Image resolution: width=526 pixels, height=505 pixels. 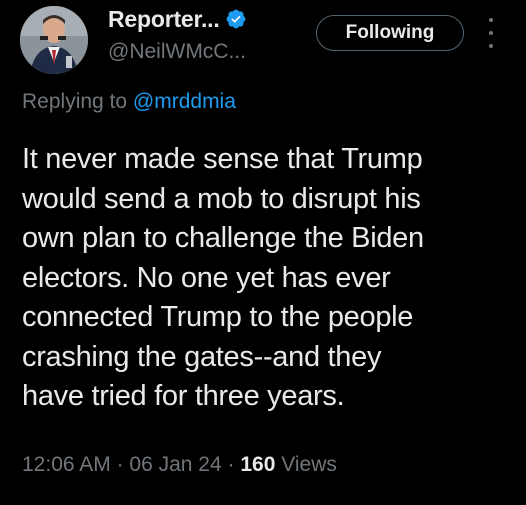 I want to click on tweet-date: 06 Jan 24, so click(x=175, y=464).